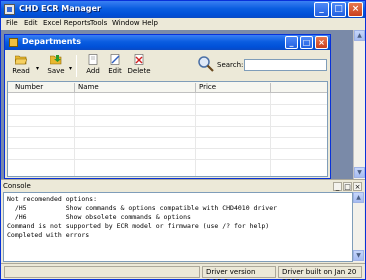 The height and width of the screenshot is (280, 366). What do you see at coordinates (239, 273) in the screenshot?
I see `driver-version: Driver version 2.15.0` at bounding box center [239, 273].